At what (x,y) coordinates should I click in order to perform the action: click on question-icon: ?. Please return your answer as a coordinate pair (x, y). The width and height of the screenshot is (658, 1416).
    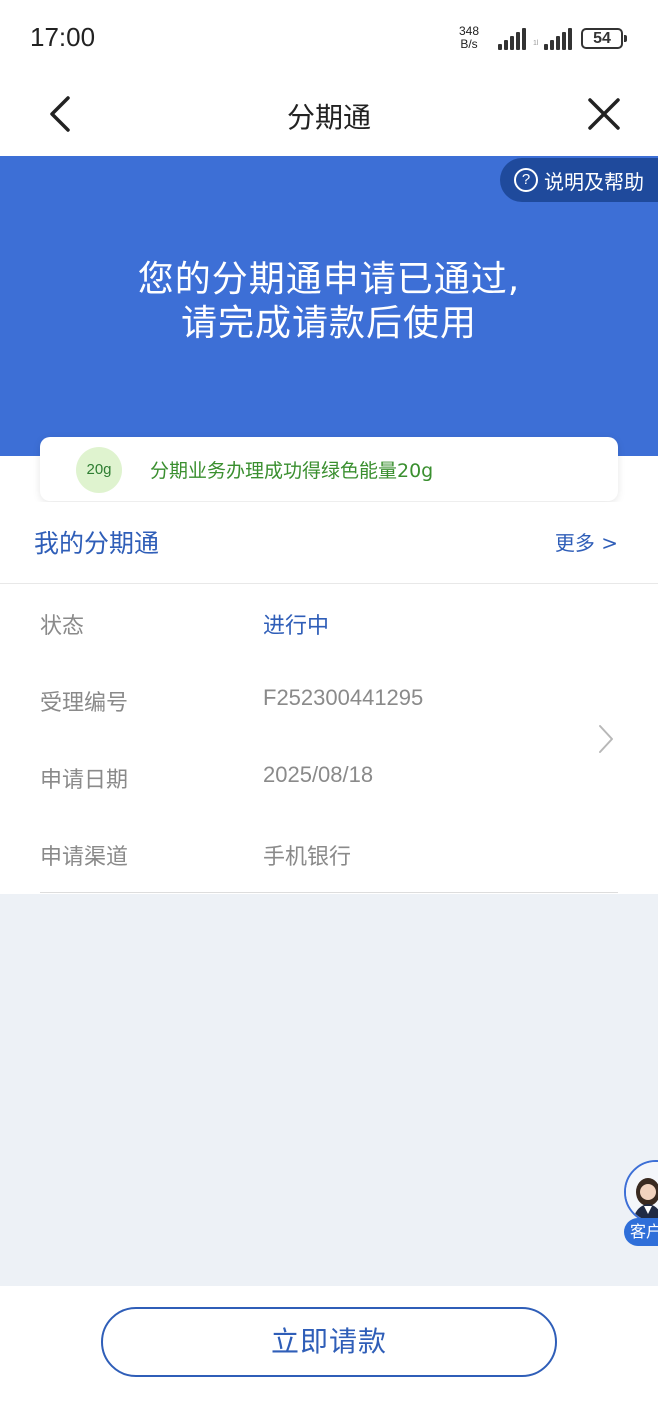
    Looking at the image, I should click on (526, 180).